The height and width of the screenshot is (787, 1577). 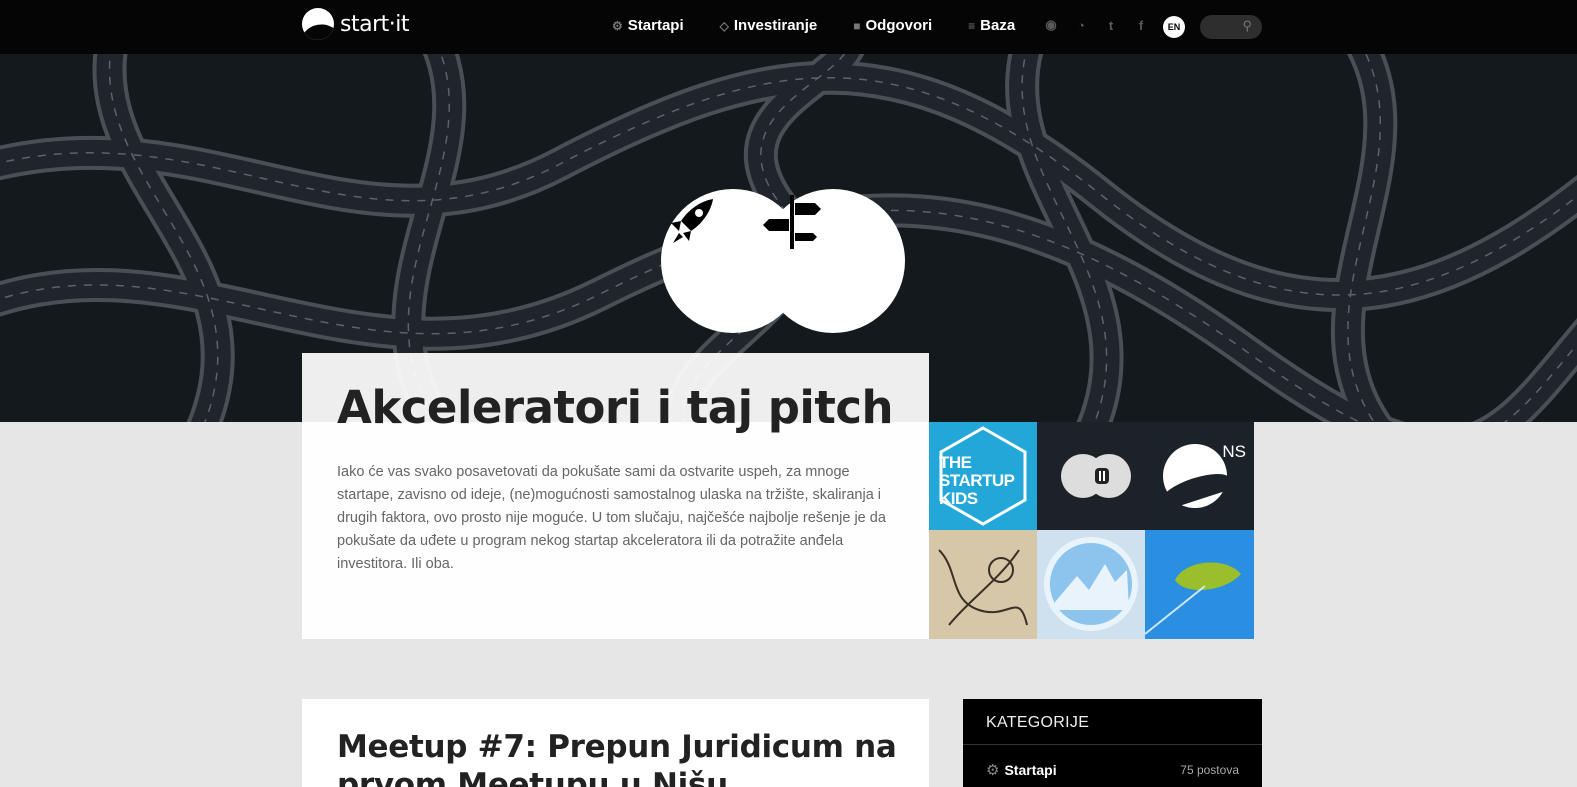 I want to click on facebook-icon: f, so click(x=1141, y=25).